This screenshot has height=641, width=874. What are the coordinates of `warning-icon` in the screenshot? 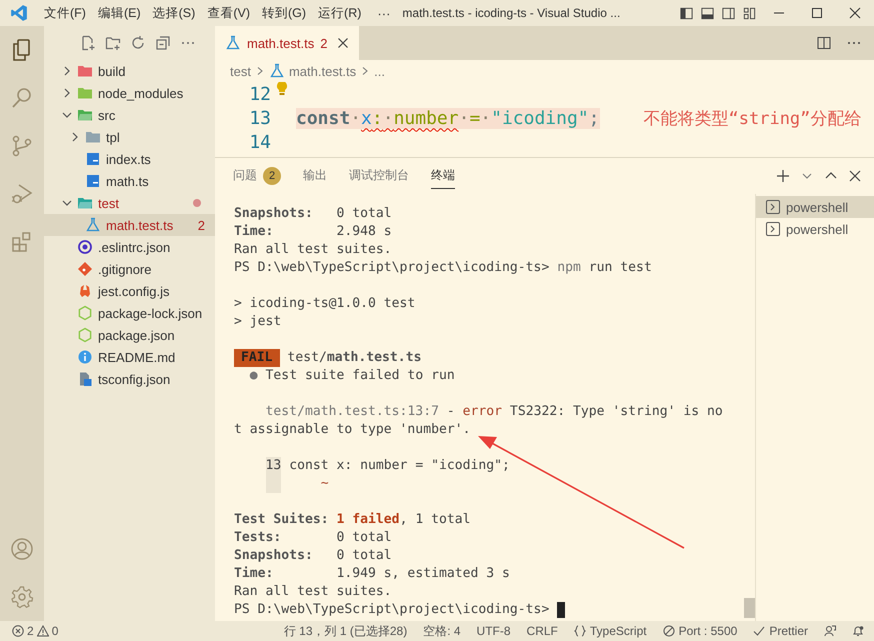 It's located at (42, 631).